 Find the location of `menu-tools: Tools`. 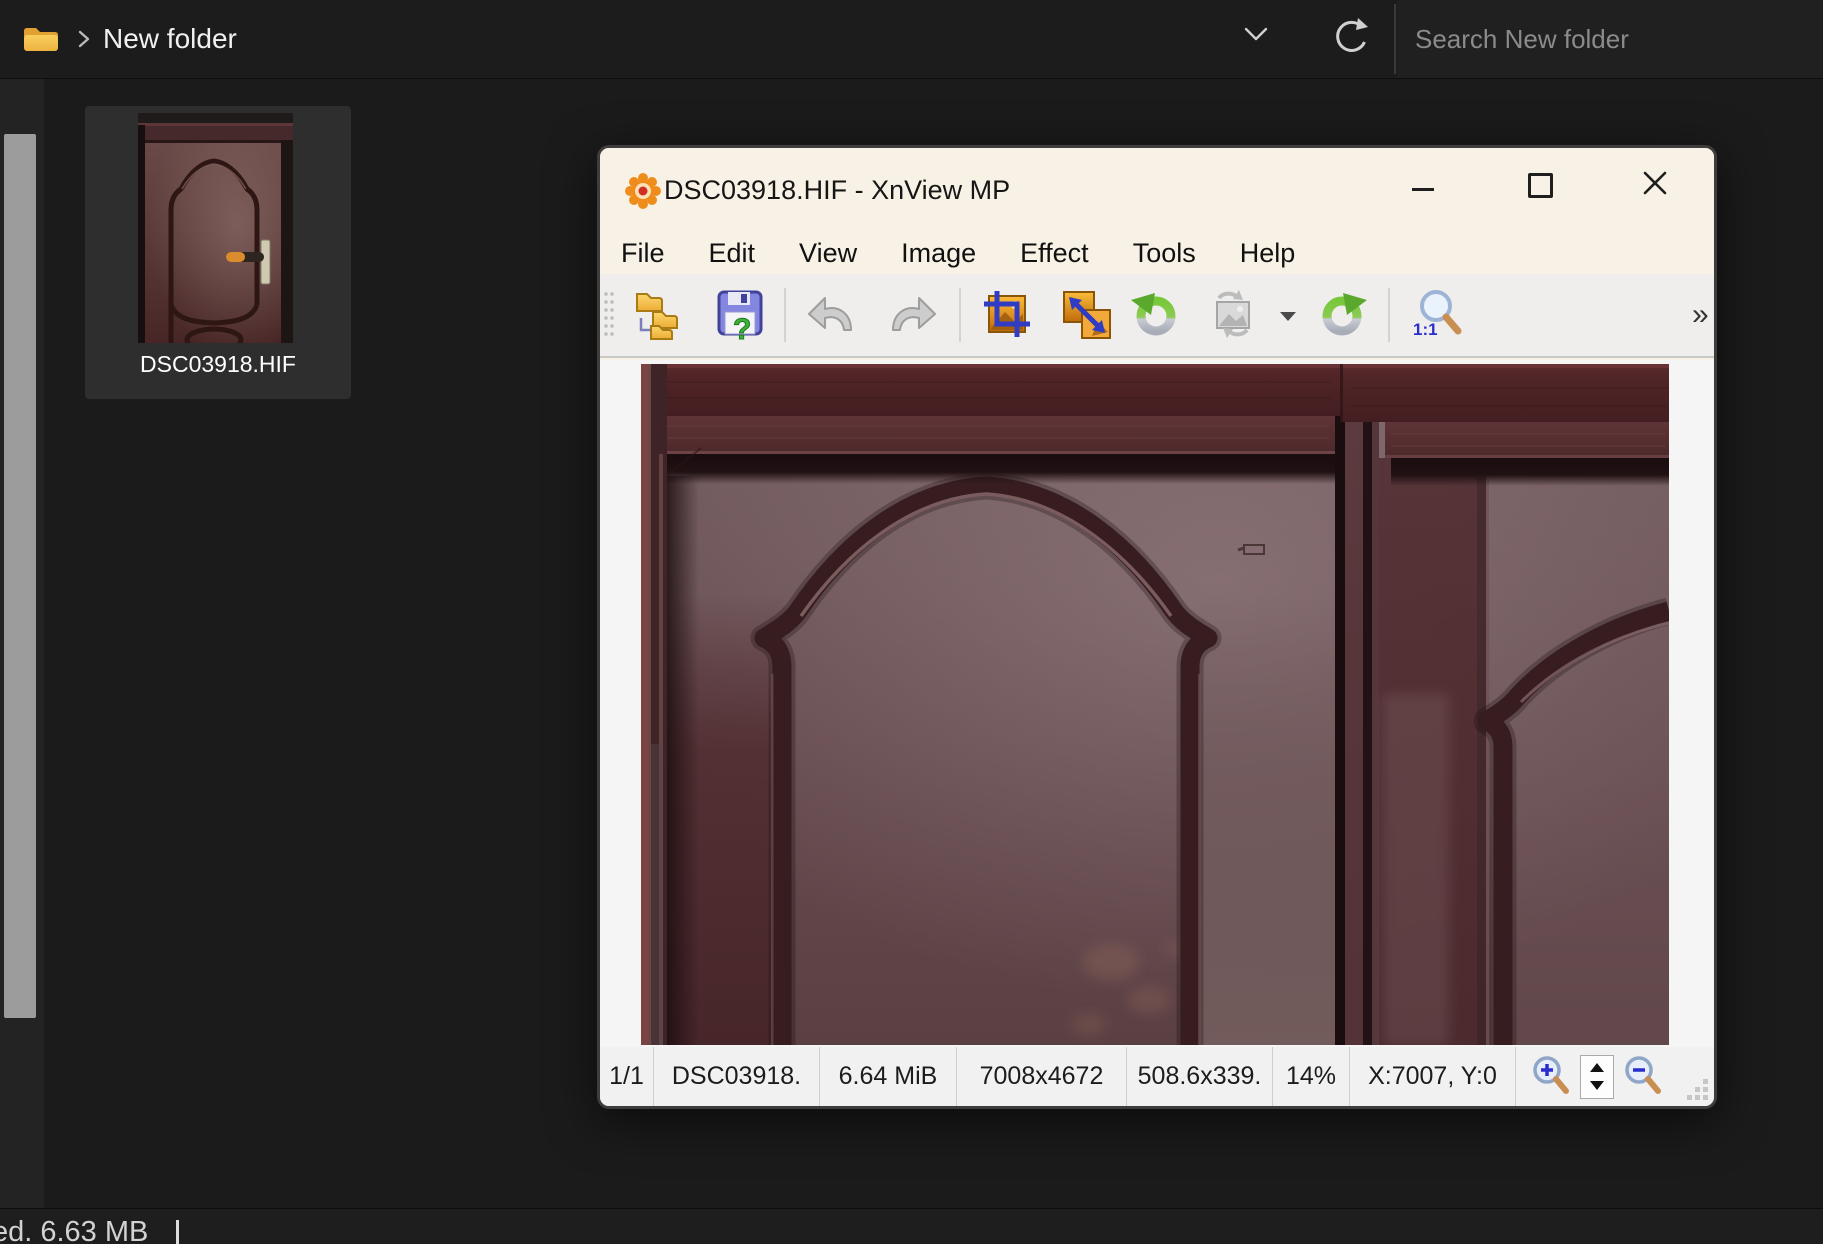

menu-tools: Tools is located at coordinates (1164, 253).